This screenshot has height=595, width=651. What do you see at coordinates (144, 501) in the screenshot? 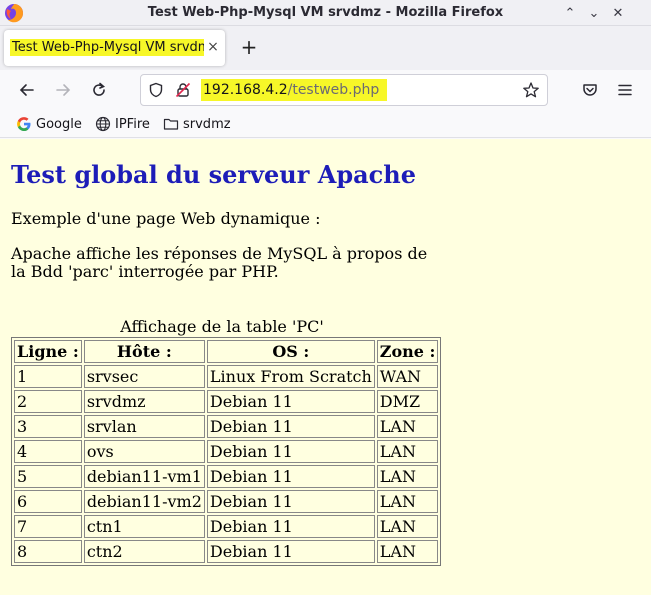
I see `cell-hote: debian11-vm2` at bounding box center [144, 501].